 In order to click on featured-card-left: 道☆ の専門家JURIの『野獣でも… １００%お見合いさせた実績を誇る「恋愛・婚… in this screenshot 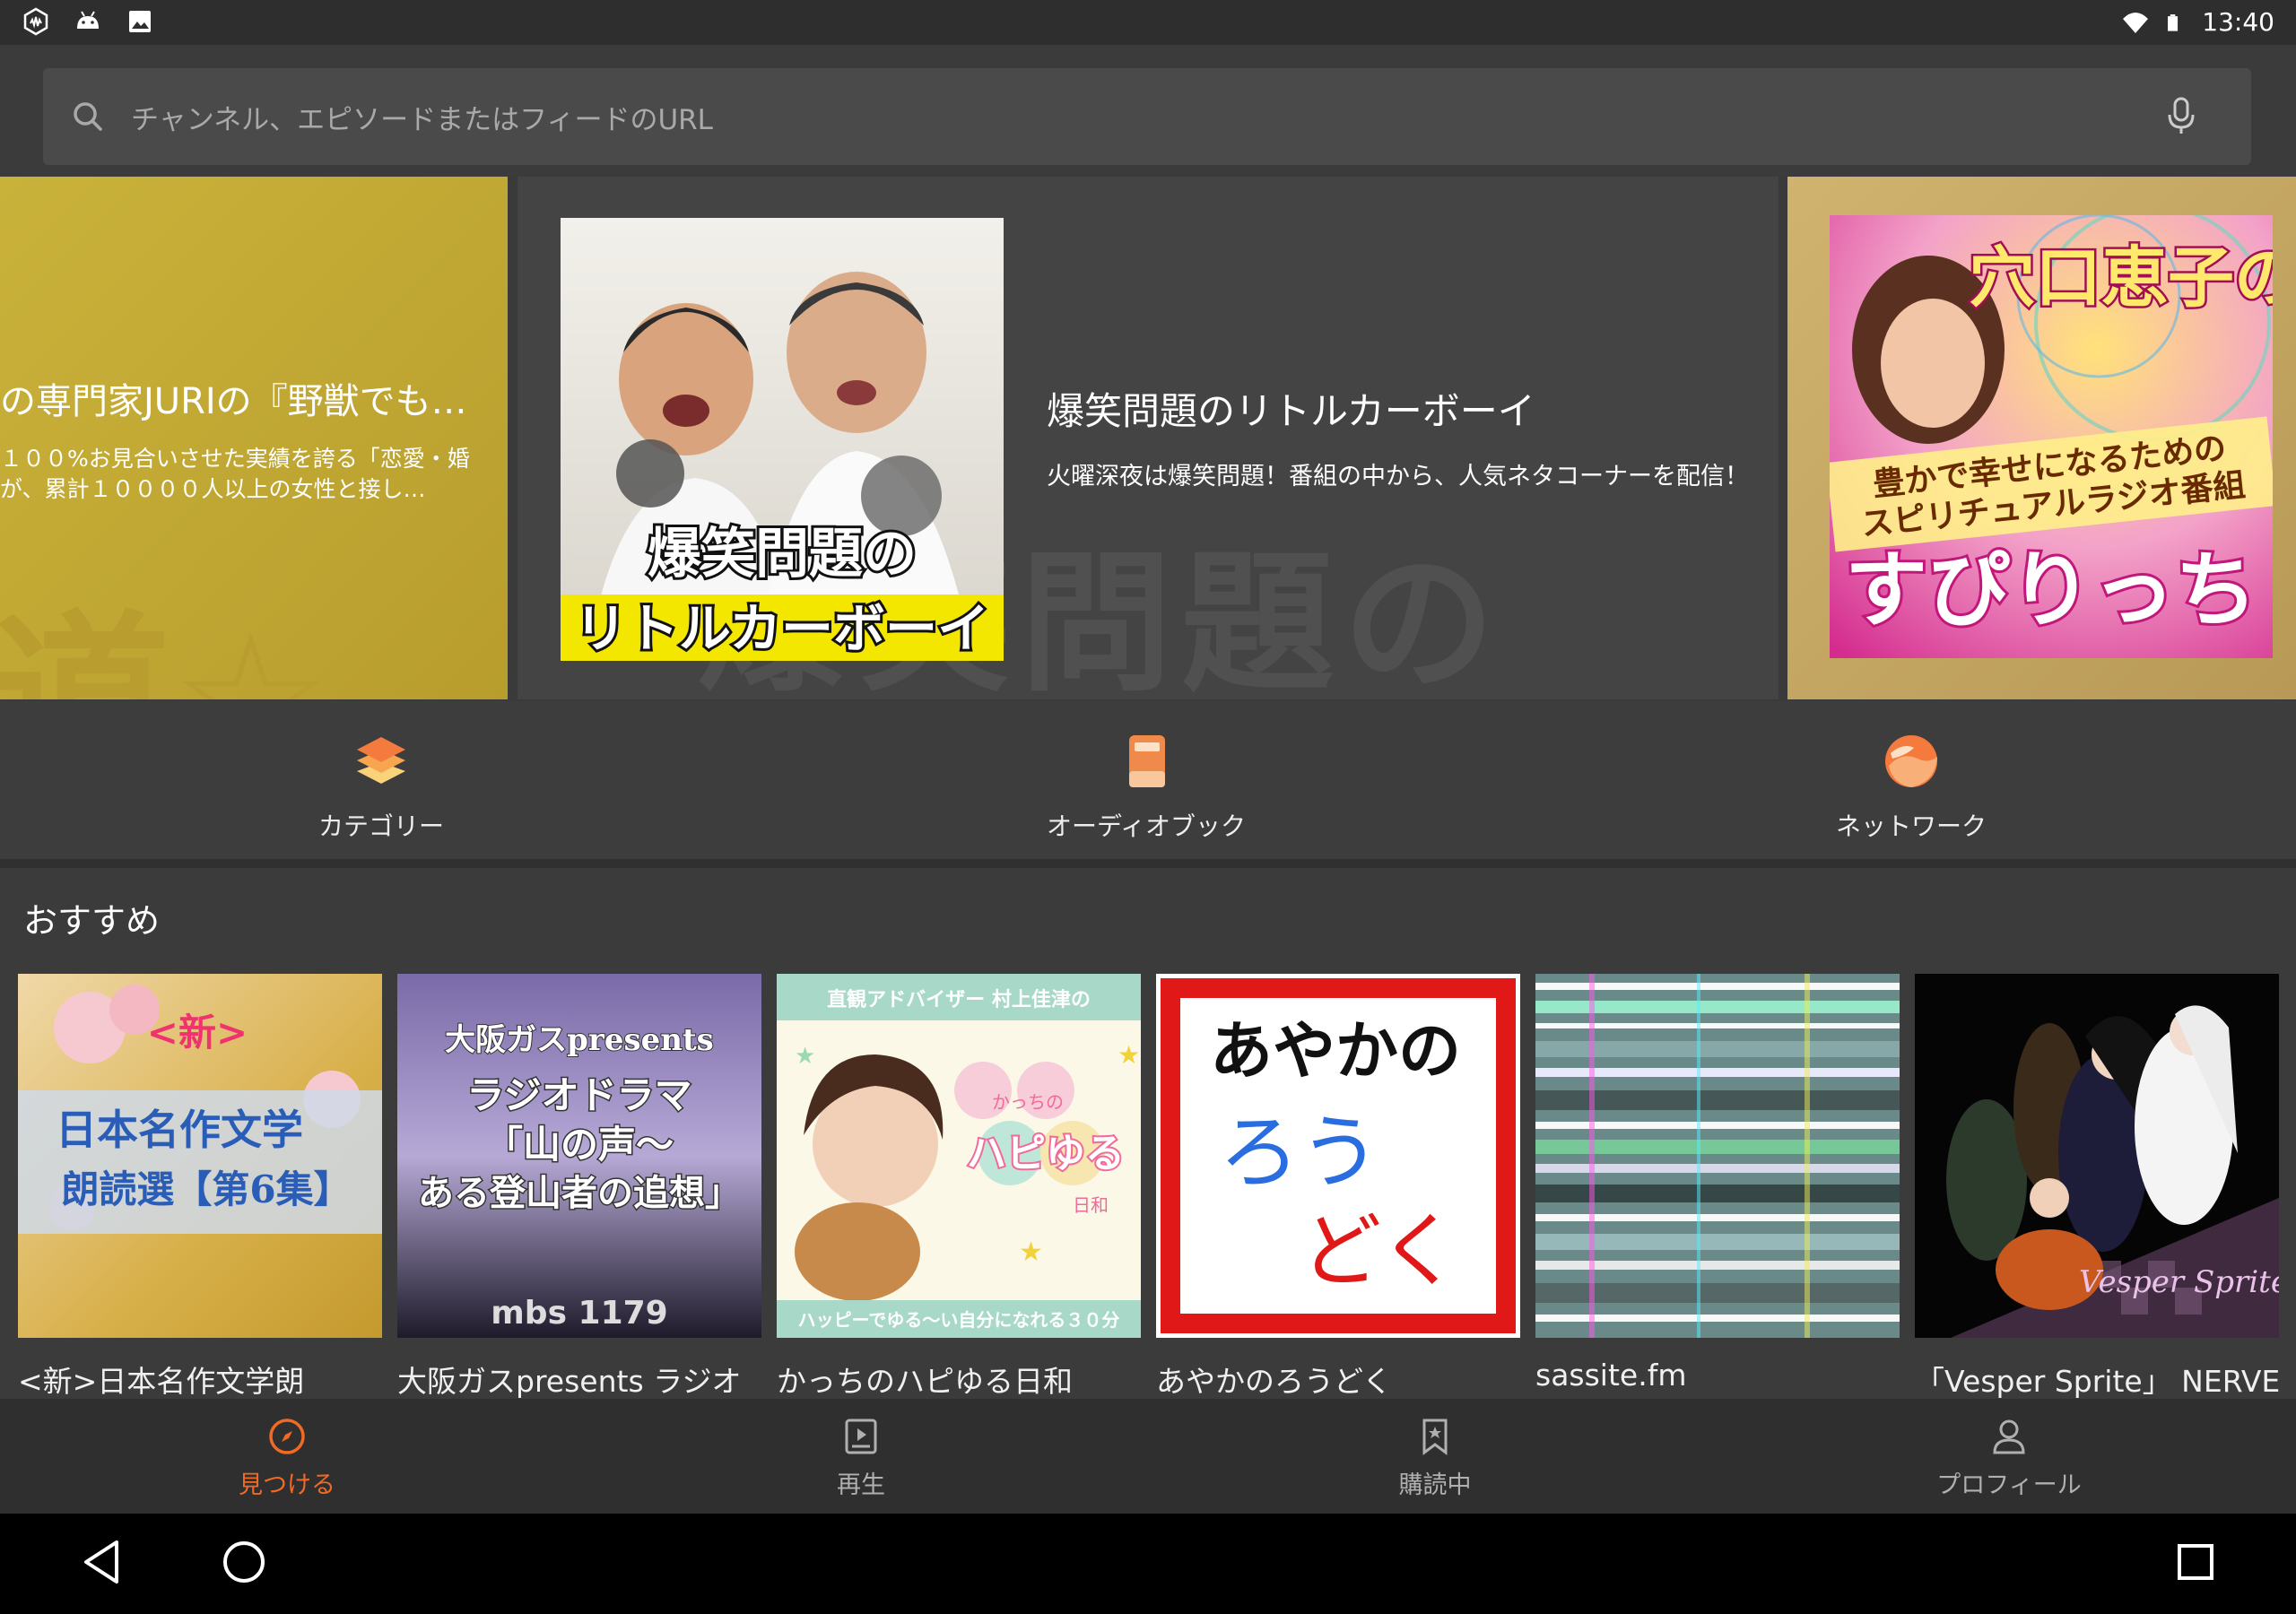, I will do `click(254, 438)`.